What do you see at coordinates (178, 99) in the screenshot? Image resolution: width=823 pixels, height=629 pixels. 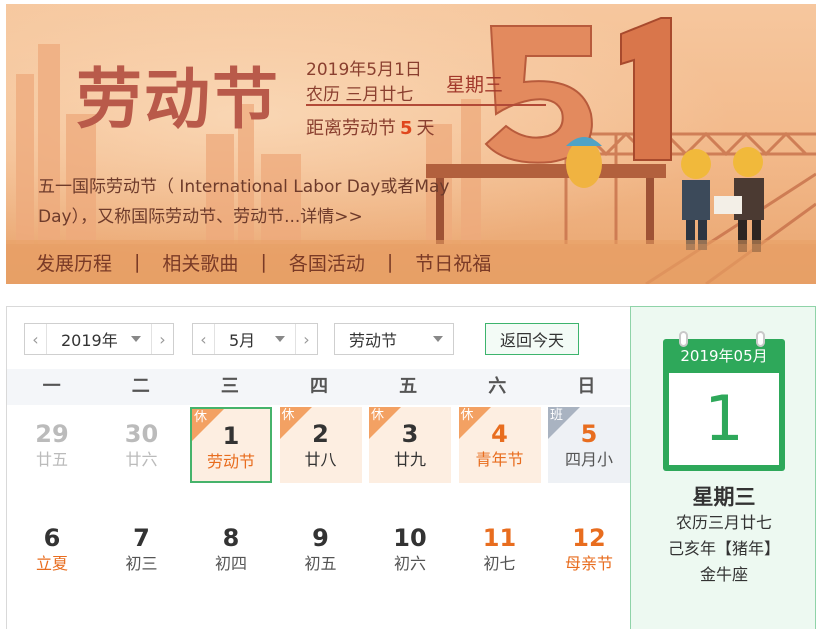 I see `banner-title: 劳动节` at bounding box center [178, 99].